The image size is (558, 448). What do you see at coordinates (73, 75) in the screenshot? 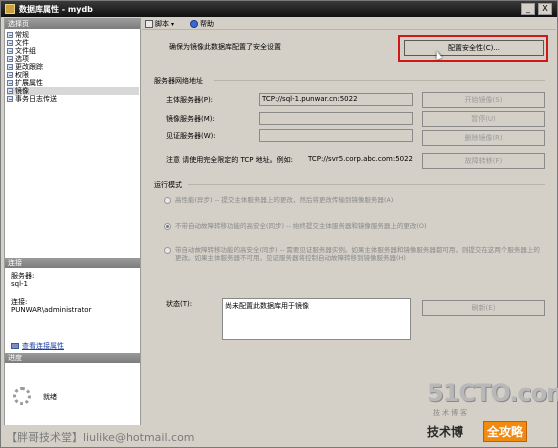
I see `page-item-permissions: 权限` at bounding box center [73, 75].